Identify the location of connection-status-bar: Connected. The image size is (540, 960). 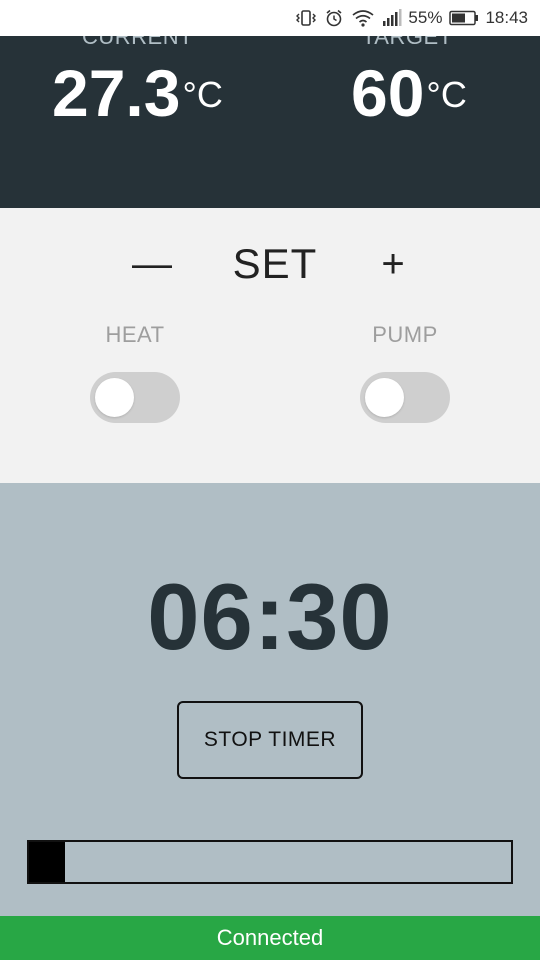
(270, 938).